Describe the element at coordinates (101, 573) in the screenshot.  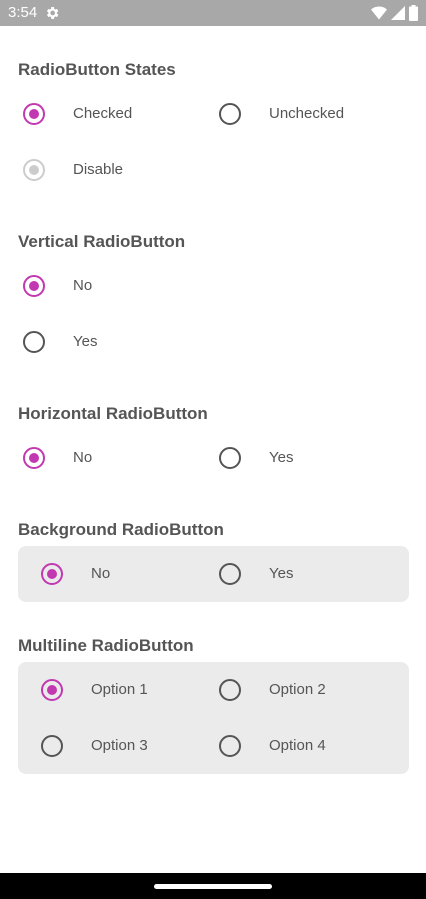
I see `background-radio-no-label: No` at that location.